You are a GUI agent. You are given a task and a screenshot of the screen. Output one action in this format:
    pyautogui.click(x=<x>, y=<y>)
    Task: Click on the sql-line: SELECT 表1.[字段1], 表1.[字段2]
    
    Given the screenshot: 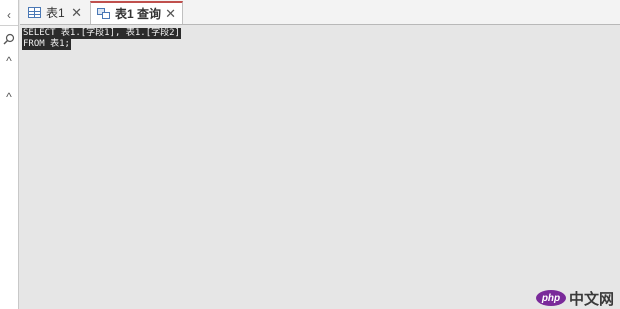 What is the action you would take?
    pyautogui.click(x=101, y=33)
    